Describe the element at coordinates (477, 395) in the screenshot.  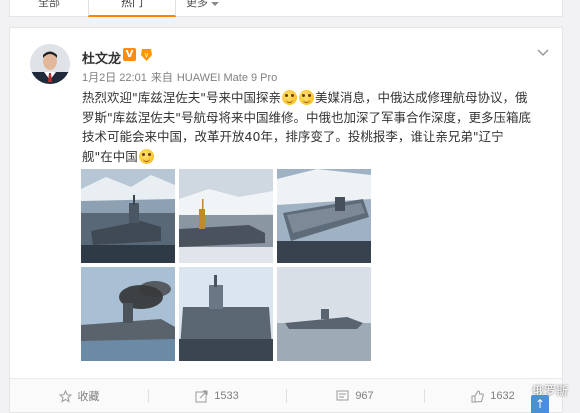
I see `thumbs-up-icon` at that location.